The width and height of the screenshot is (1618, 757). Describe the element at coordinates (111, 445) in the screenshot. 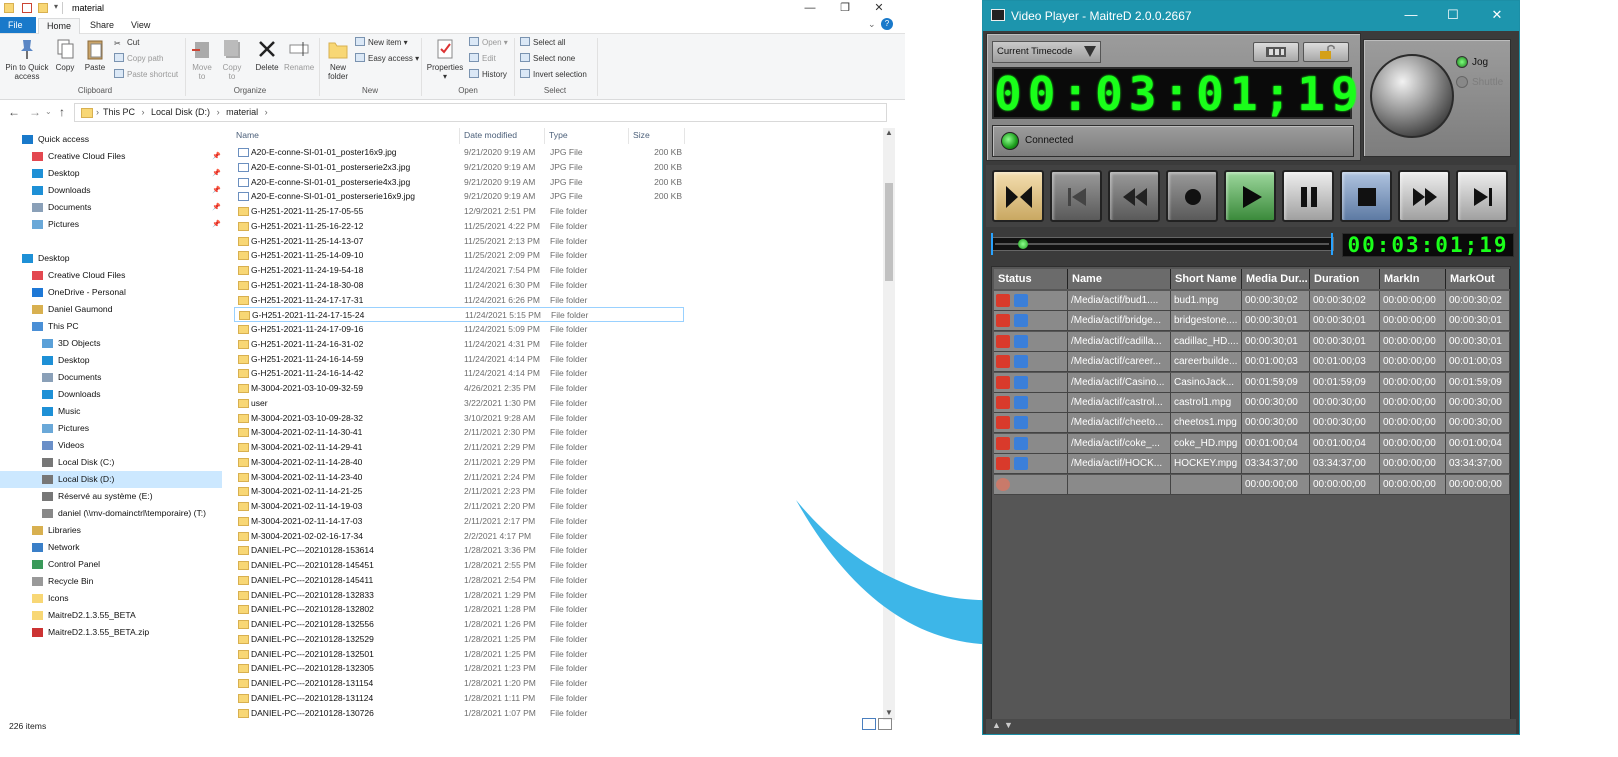

I see `sidebar-item: Videos` at that location.